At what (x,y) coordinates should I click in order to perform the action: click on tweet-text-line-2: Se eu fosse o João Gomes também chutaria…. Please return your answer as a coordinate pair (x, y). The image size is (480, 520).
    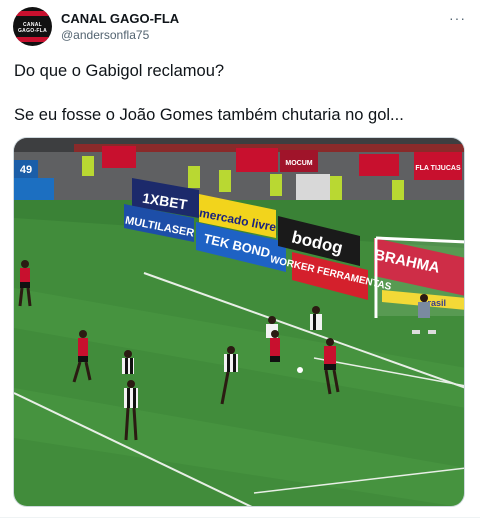
    Looking at the image, I should click on (209, 115).